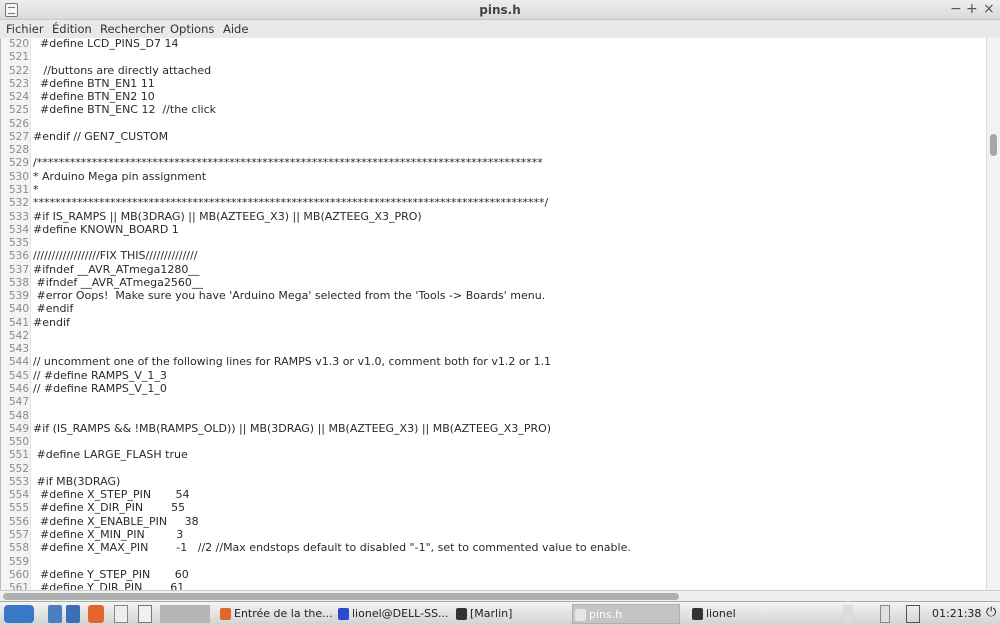  Describe the element at coordinates (956, 613) in the screenshot. I see `clock: 01:21:38` at that location.